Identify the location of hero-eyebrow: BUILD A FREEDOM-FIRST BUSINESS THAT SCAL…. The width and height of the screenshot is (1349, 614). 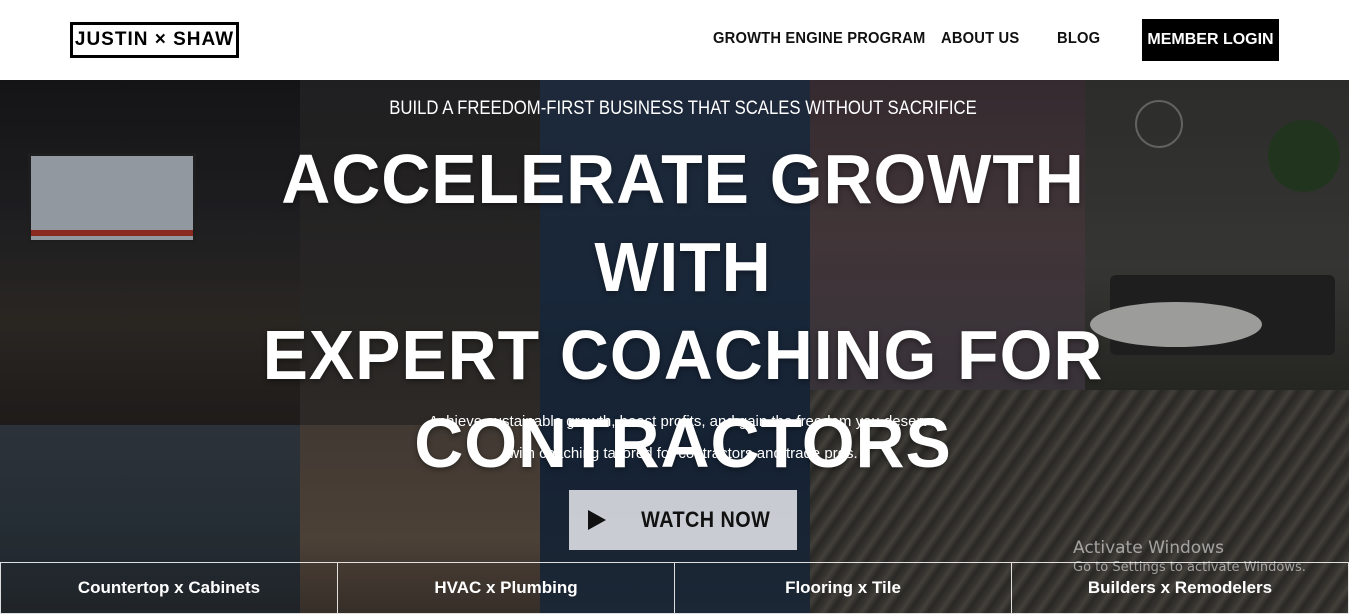
(683, 108).